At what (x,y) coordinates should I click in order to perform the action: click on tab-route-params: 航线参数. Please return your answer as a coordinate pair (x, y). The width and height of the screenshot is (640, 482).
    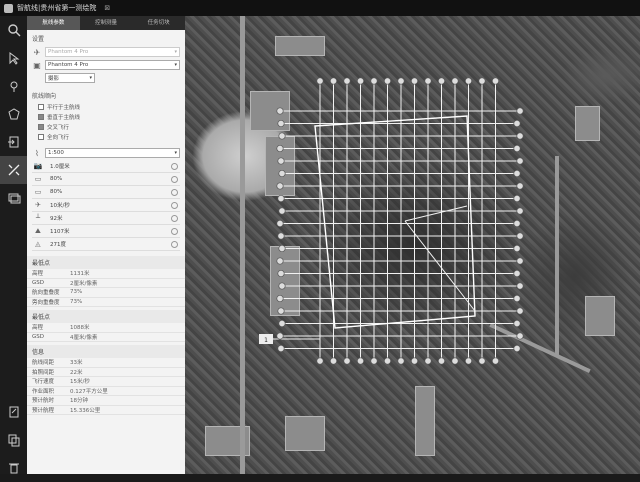
    Looking at the image, I should click on (53, 23).